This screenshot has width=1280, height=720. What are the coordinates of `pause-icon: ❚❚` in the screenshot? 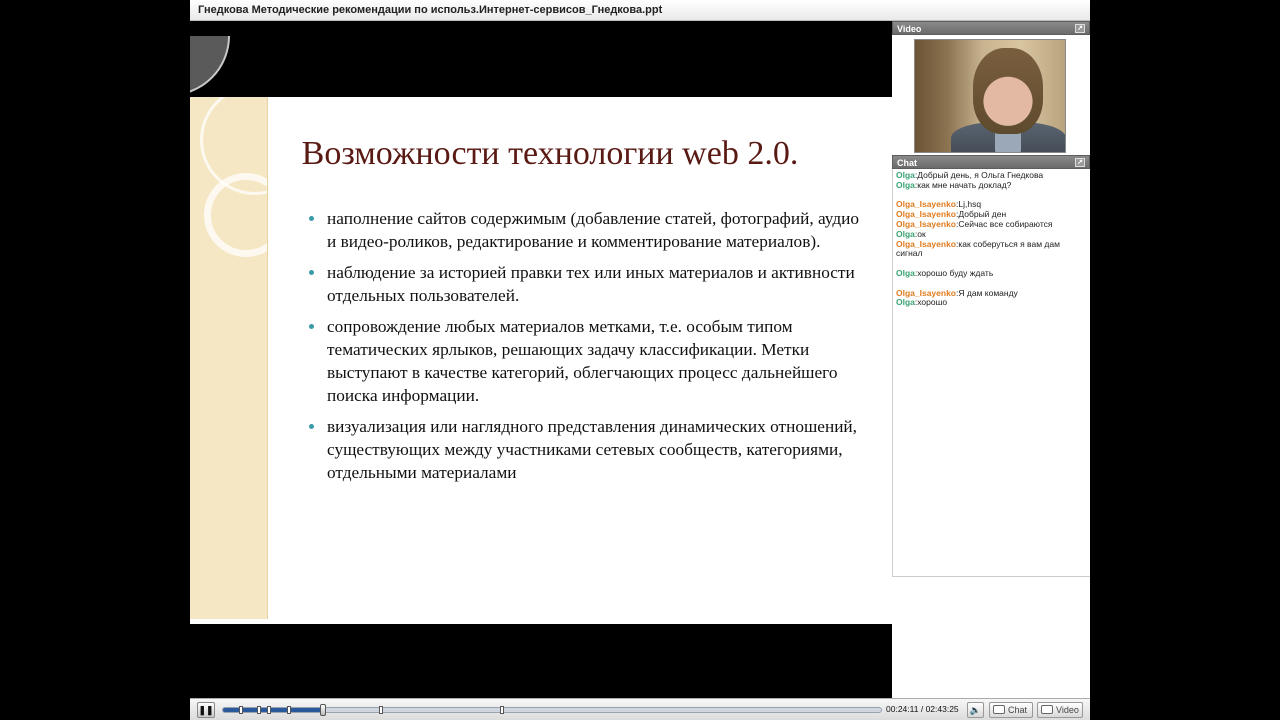 It's located at (206, 710).